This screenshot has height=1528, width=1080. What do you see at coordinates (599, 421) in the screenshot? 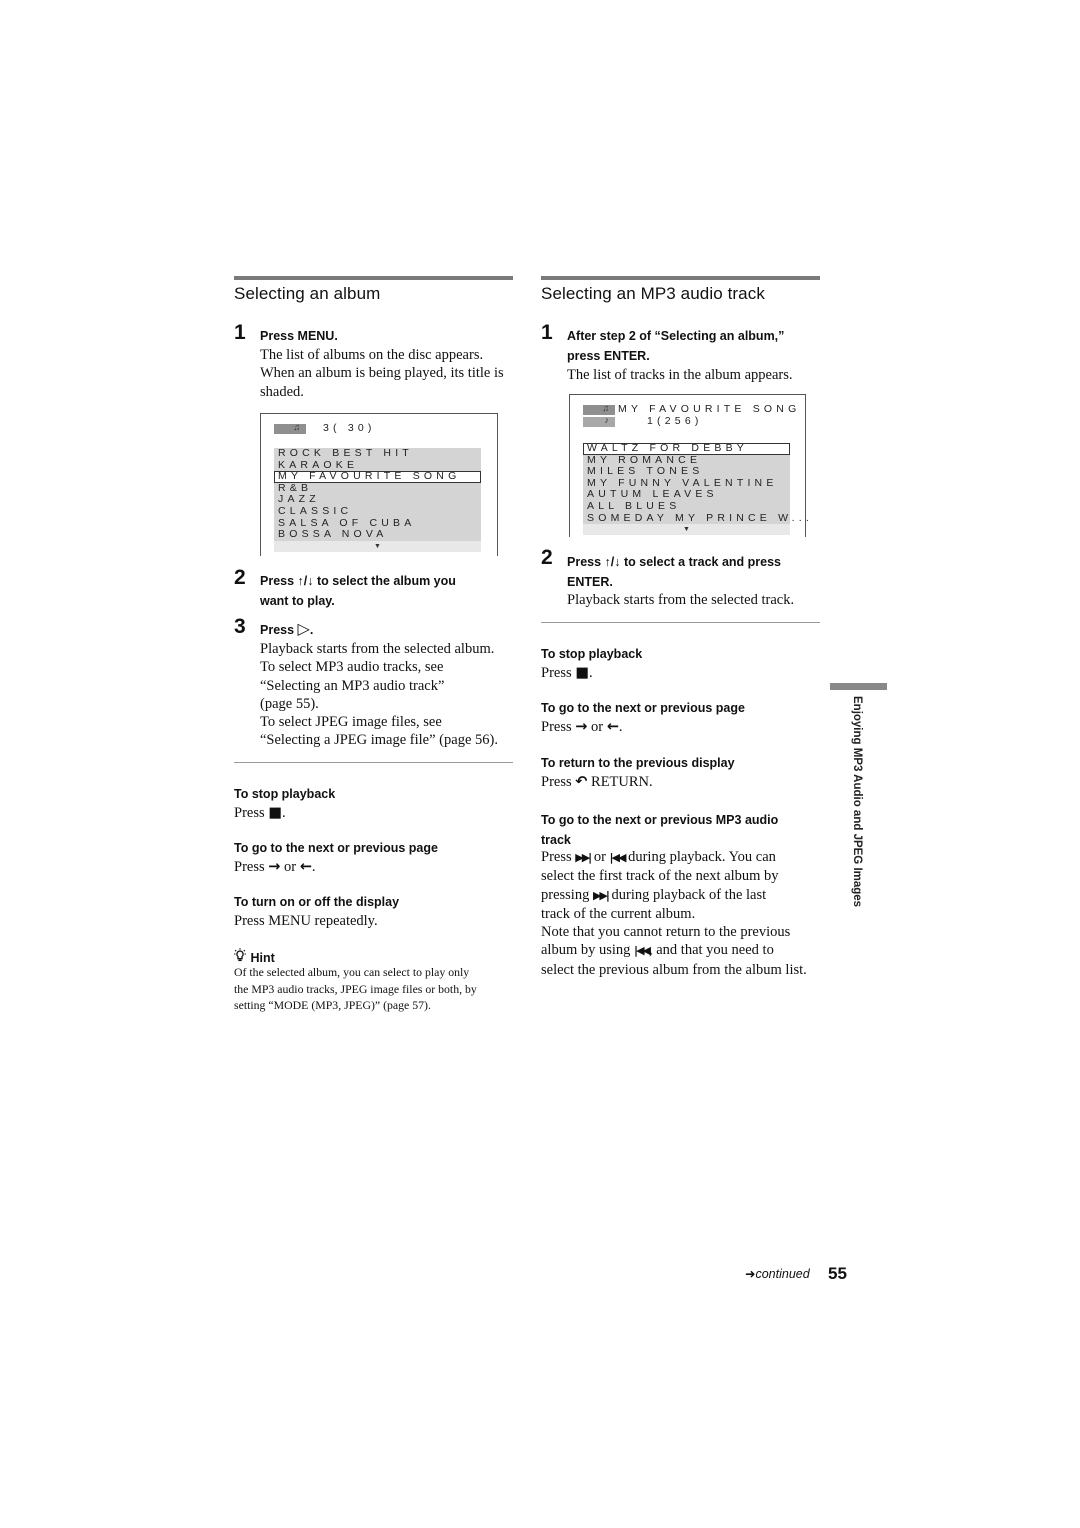
I see `music-note-icon: ♪` at bounding box center [599, 421].